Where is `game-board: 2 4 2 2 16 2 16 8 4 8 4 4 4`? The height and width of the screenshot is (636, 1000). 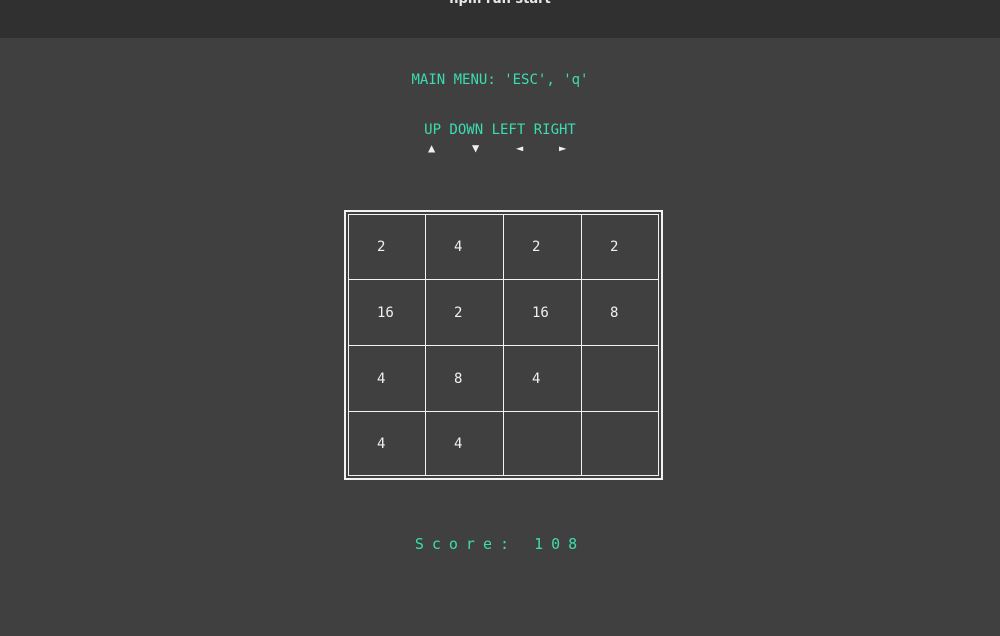
game-board: 2 4 2 2 16 2 16 8 4 8 4 4 4 is located at coordinates (503, 345).